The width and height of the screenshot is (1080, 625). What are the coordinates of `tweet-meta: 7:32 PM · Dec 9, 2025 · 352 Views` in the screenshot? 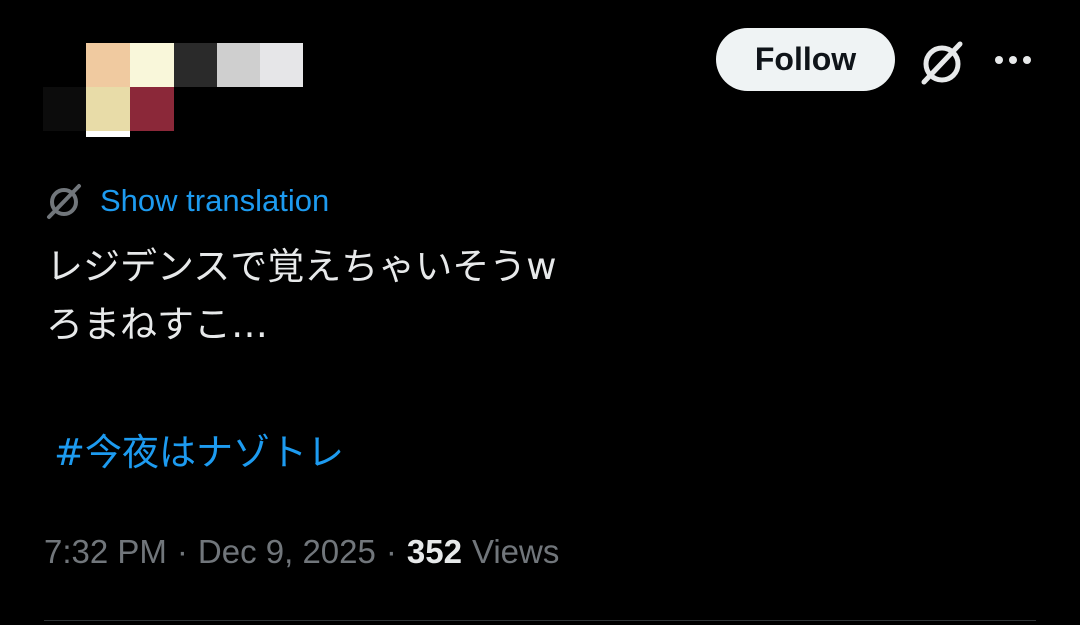 It's located at (301, 552).